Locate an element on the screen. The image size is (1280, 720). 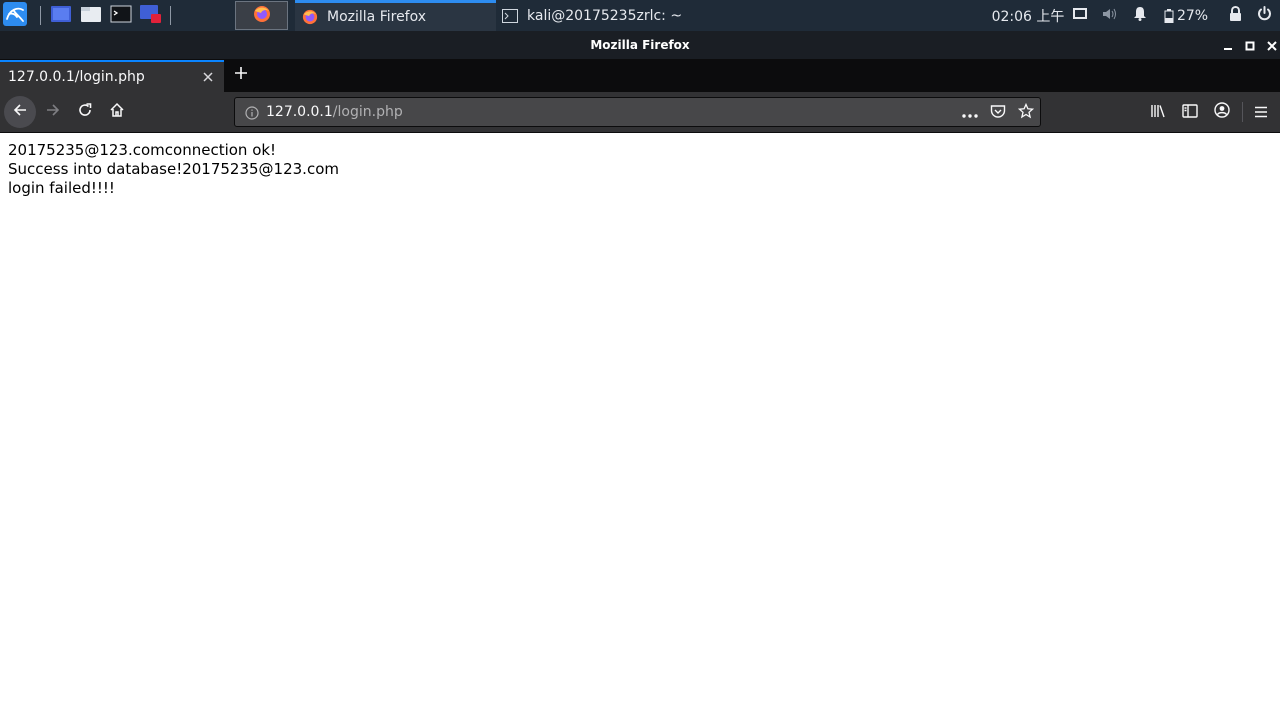
star-icon is located at coordinates (1026, 112).